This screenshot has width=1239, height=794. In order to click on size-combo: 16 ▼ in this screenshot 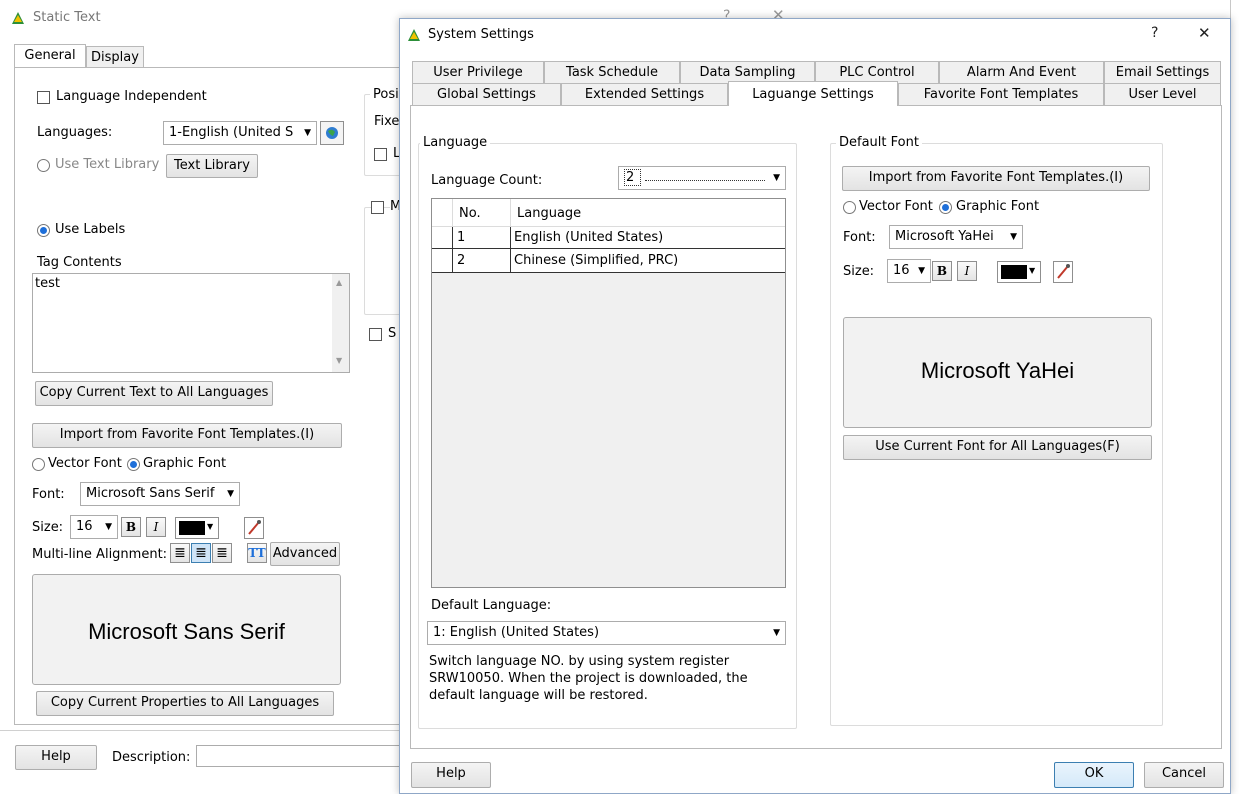, I will do `click(94, 527)`.